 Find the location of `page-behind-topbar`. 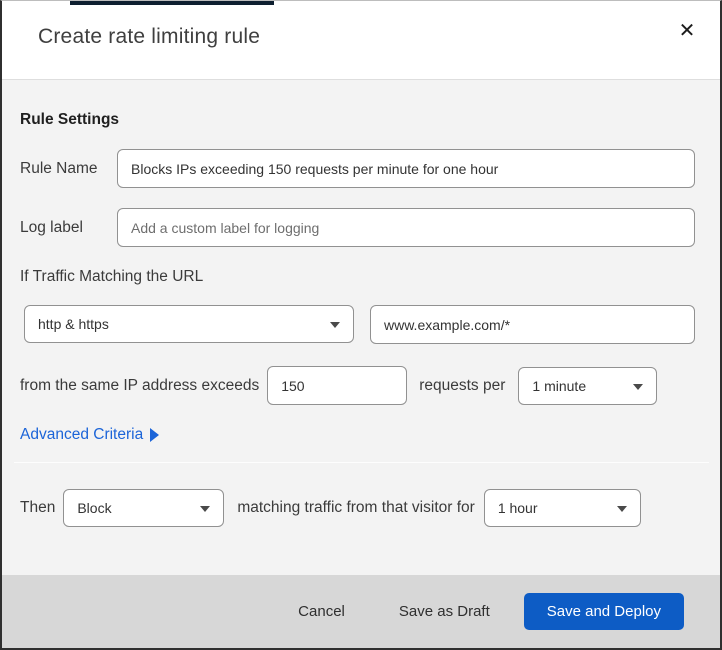

page-behind-topbar is located at coordinates (172, 3).